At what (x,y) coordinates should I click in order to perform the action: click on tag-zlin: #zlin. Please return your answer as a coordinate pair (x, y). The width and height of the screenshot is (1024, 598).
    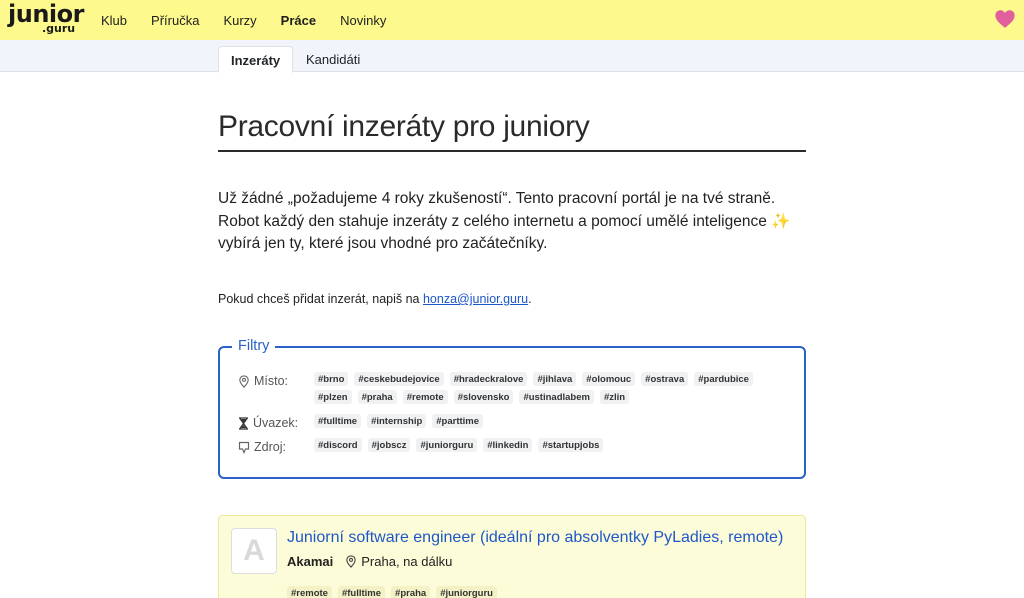
    Looking at the image, I should click on (614, 397).